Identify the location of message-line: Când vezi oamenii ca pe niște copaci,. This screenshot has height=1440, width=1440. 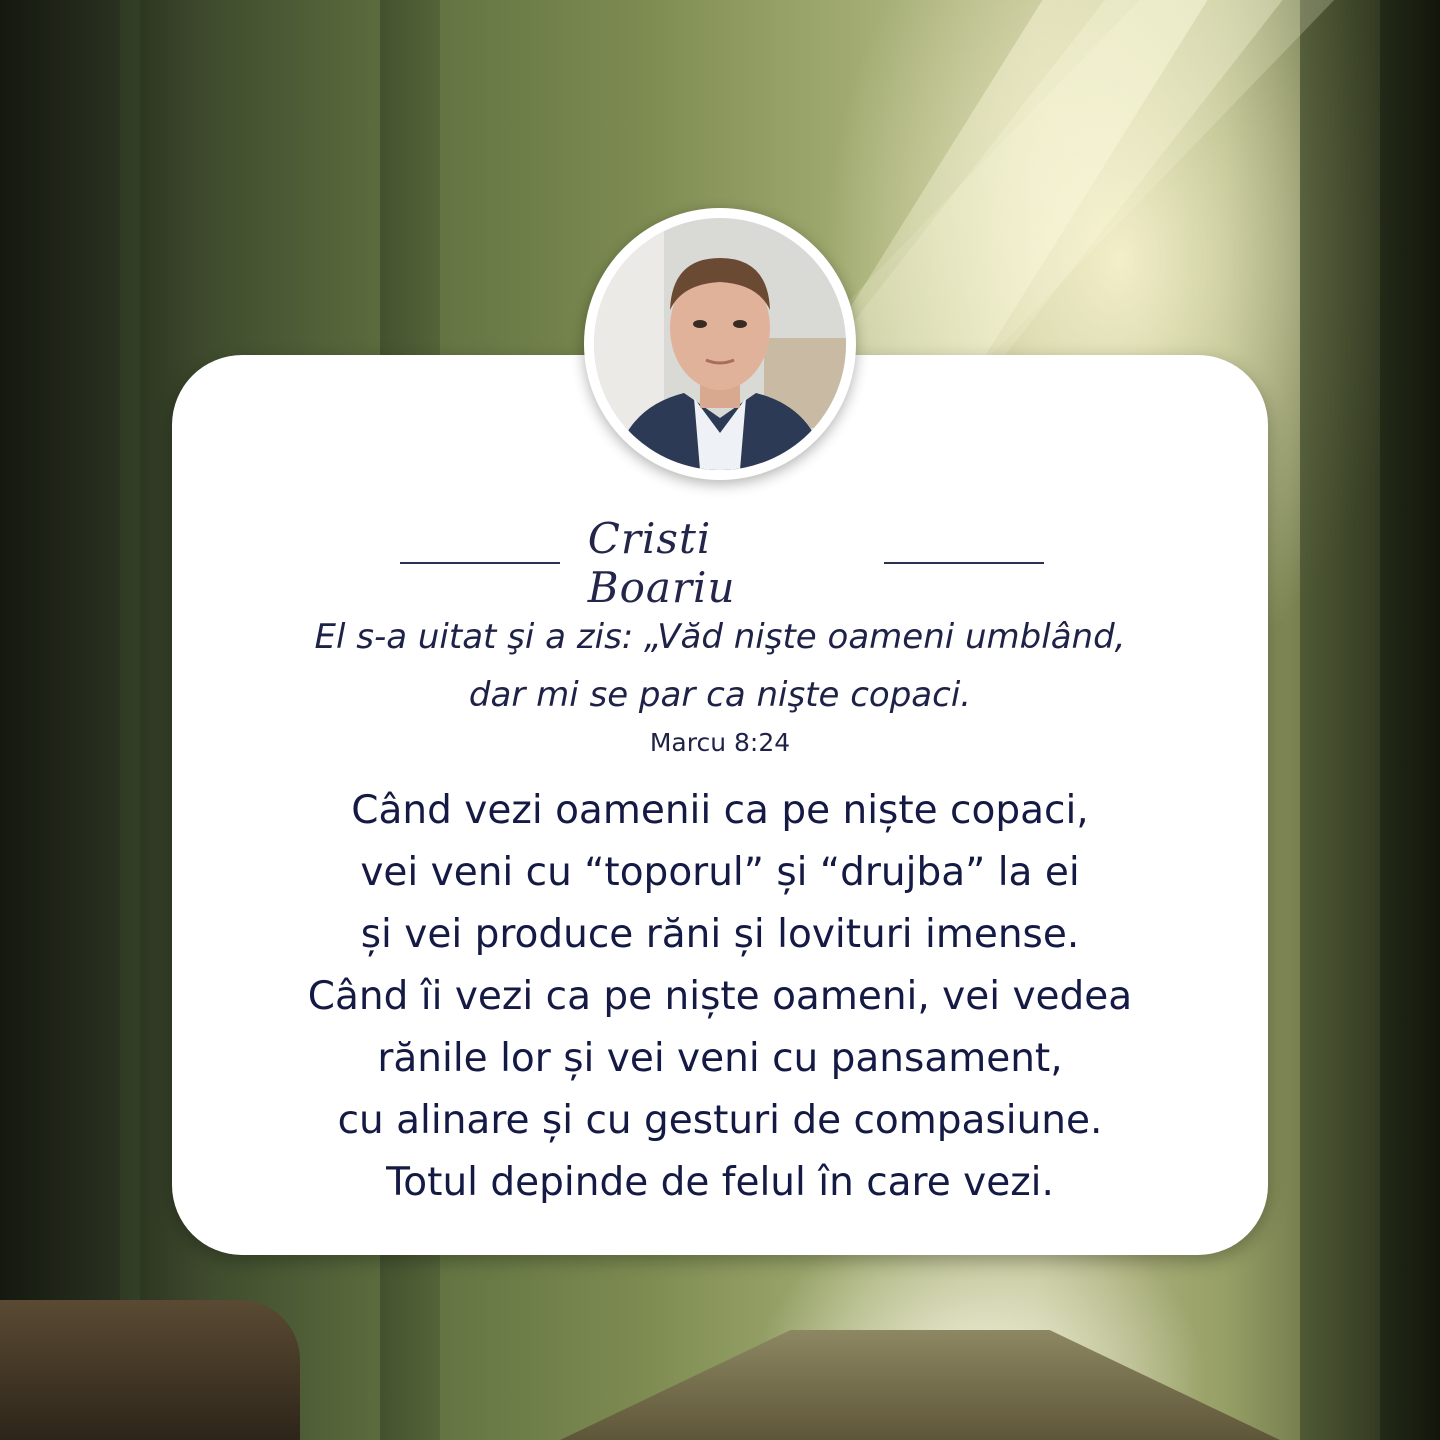
(720, 810).